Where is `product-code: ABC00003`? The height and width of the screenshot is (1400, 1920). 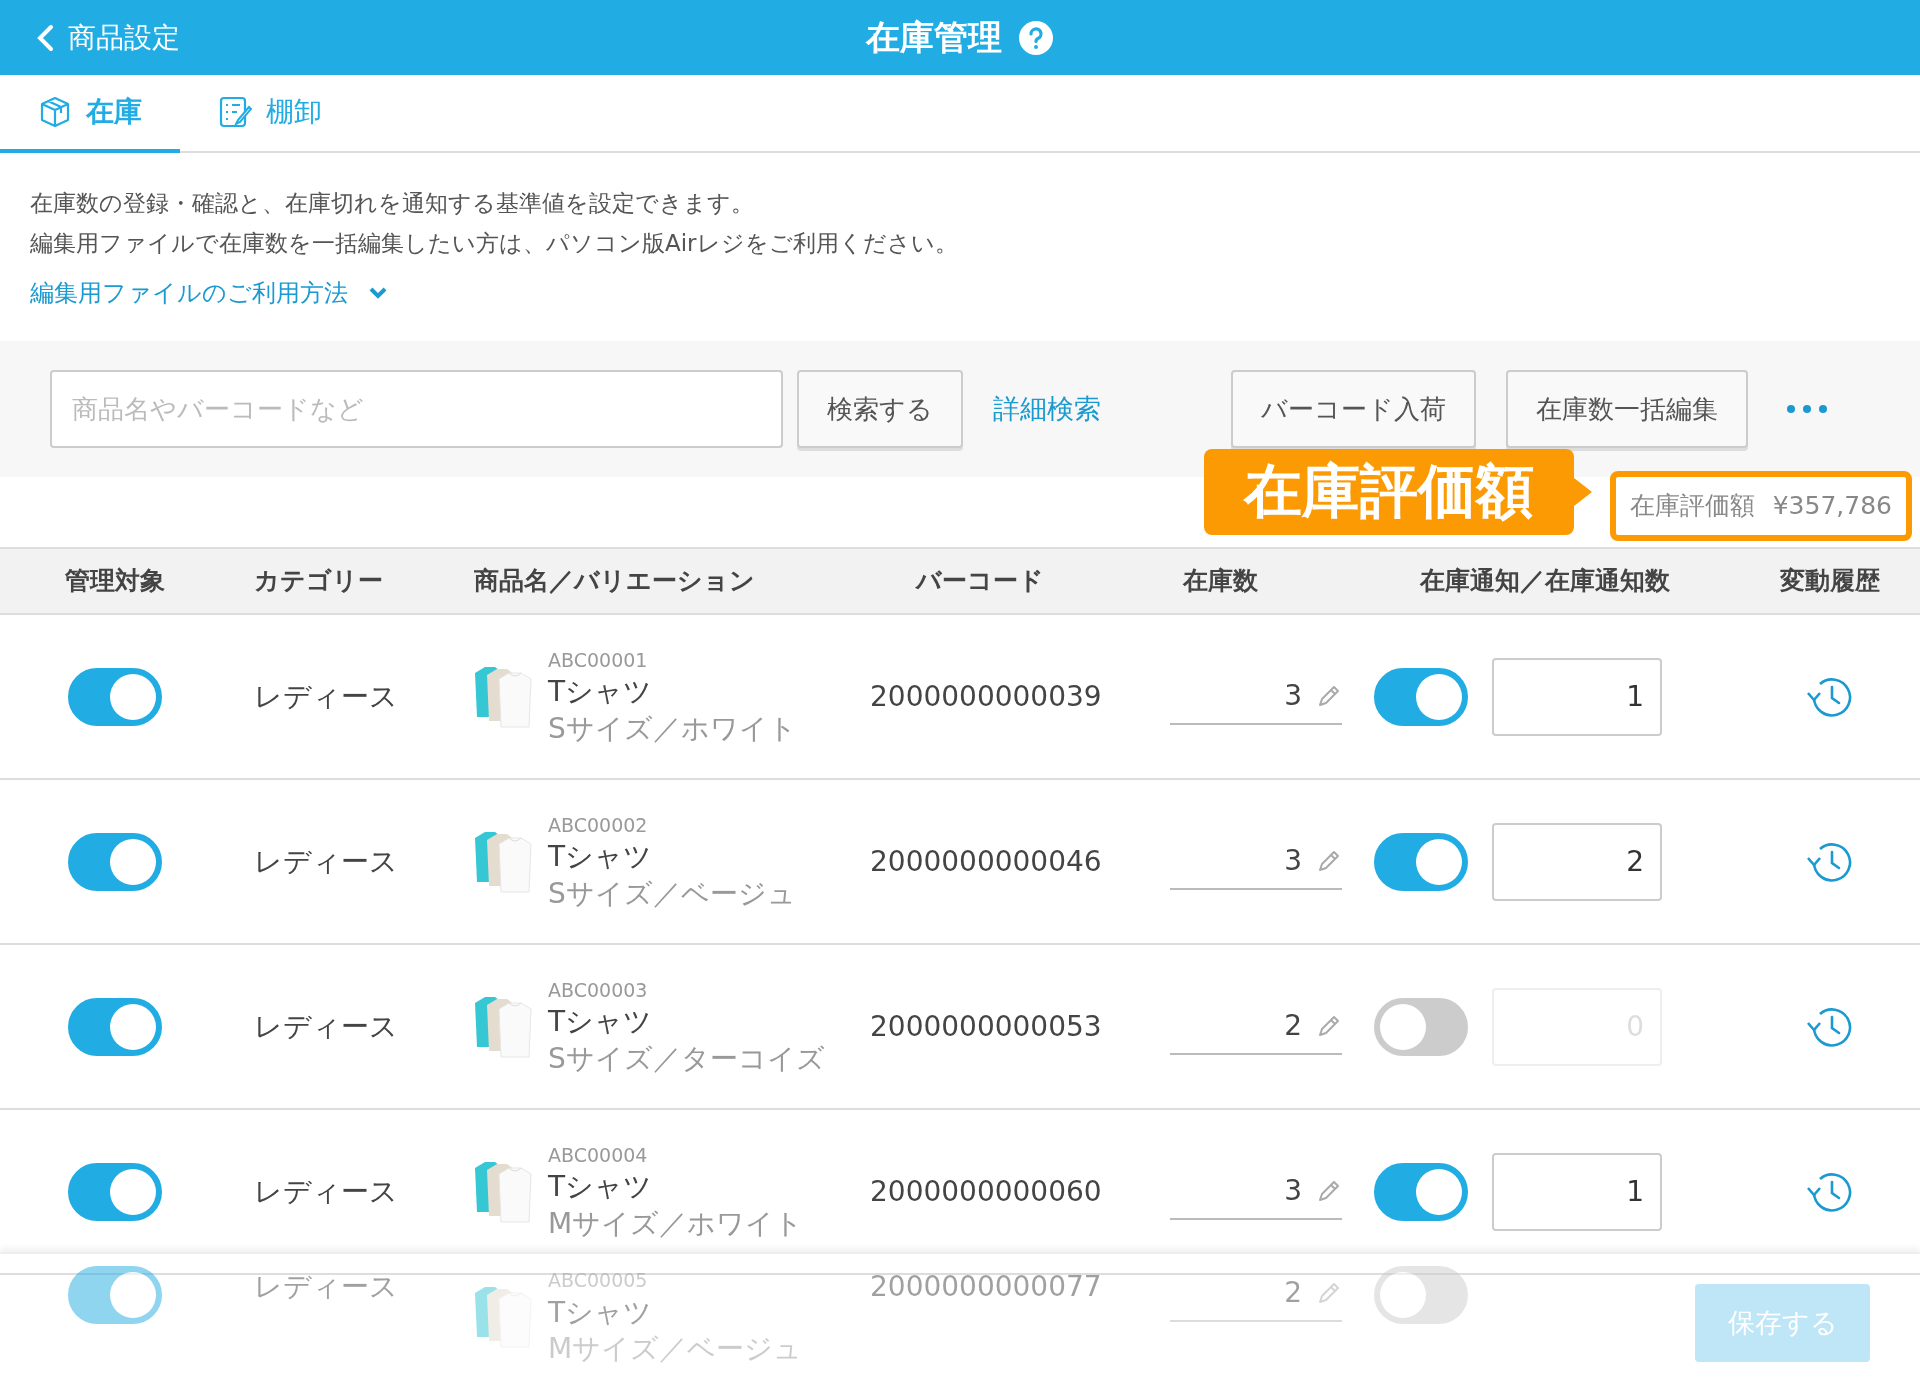 product-code: ABC00003 is located at coordinates (598, 990).